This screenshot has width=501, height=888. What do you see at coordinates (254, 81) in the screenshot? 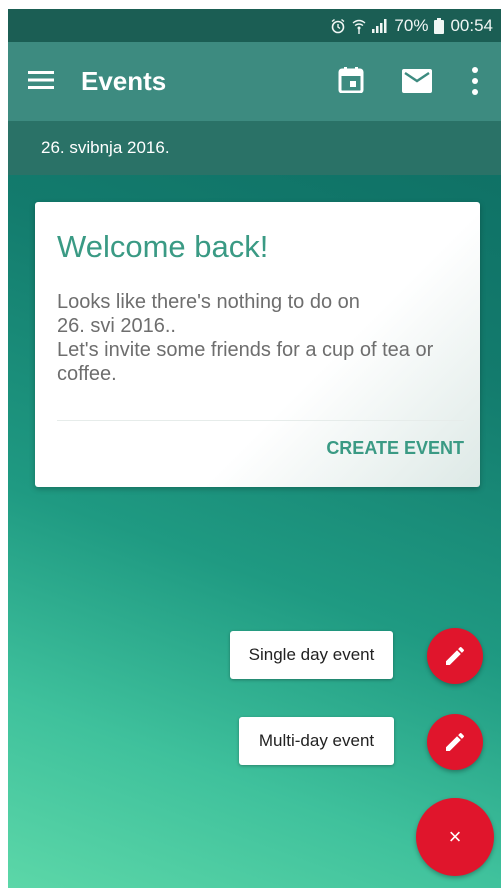
I see `app-bar: Events` at bounding box center [254, 81].